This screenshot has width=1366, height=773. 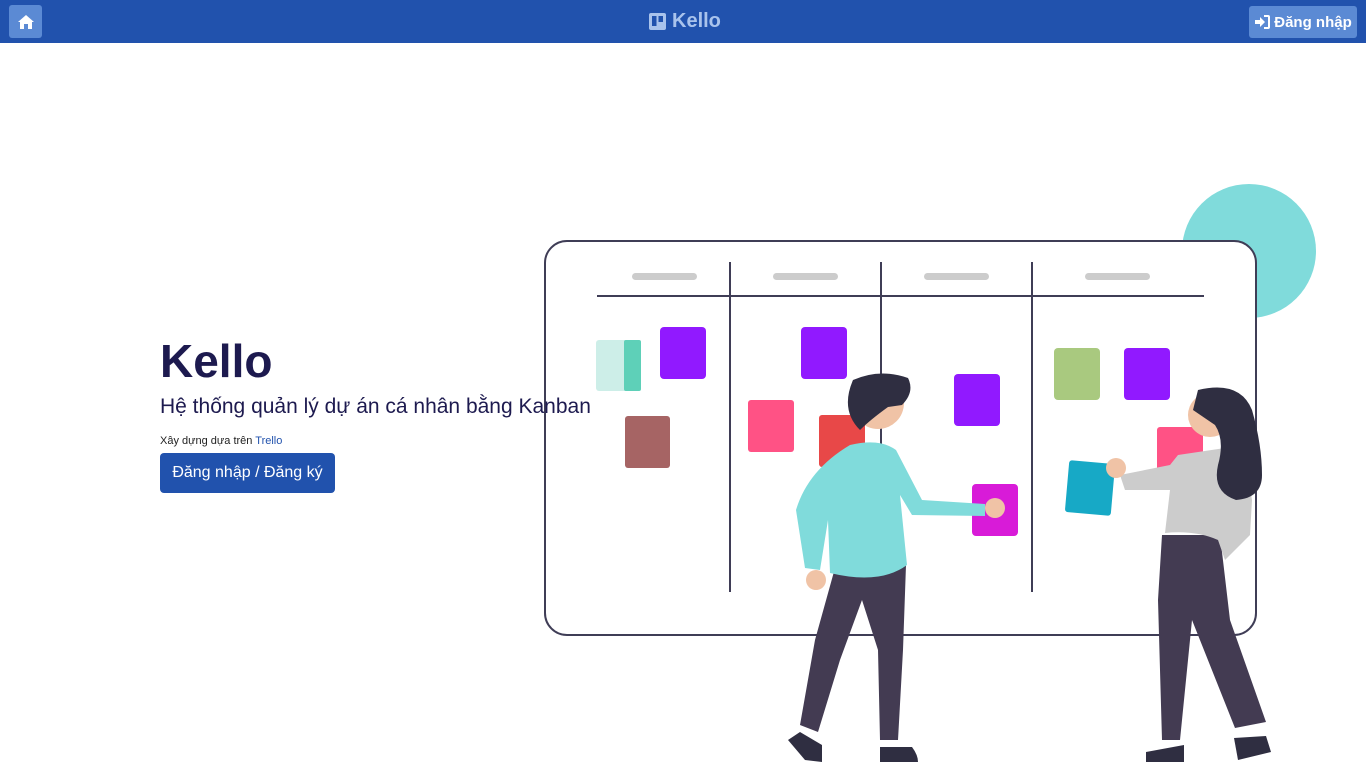 I want to click on trello-link: Trello, so click(x=268, y=441).